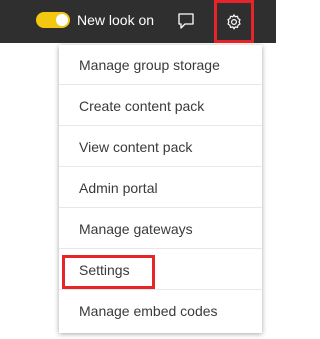 The width and height of the screenshot is (320, 339). Describe the element at coordinates (160, 147) in the screenshot. I see `menu-item-view-content-pack: View content pack` at that location.